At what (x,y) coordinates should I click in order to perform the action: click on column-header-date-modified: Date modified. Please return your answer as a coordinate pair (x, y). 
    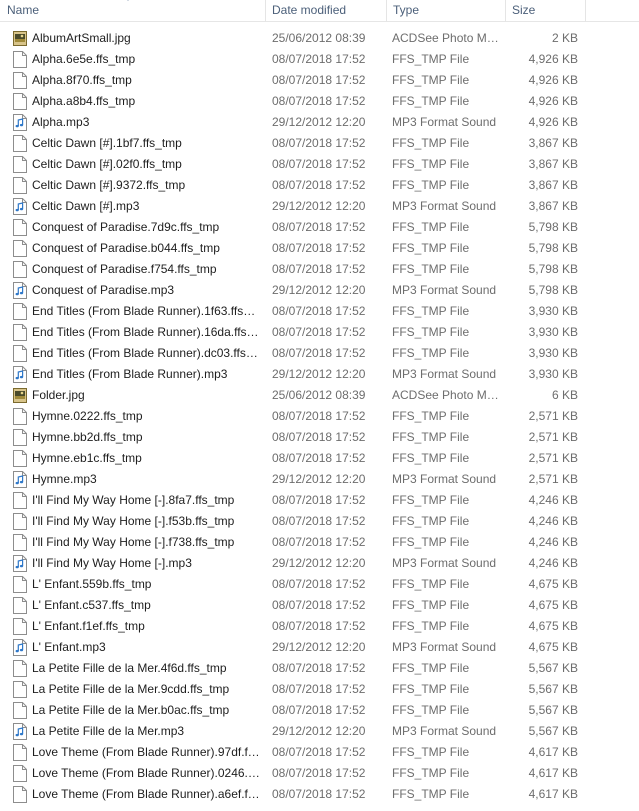
    Looking at the image, I should click on (325, 11).